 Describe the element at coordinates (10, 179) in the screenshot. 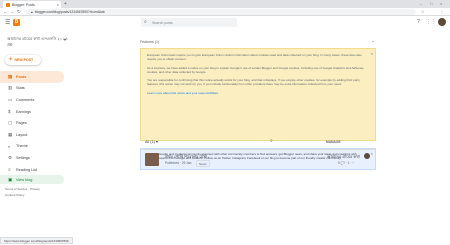

I see `view-blog-icon: ▣` at that location.